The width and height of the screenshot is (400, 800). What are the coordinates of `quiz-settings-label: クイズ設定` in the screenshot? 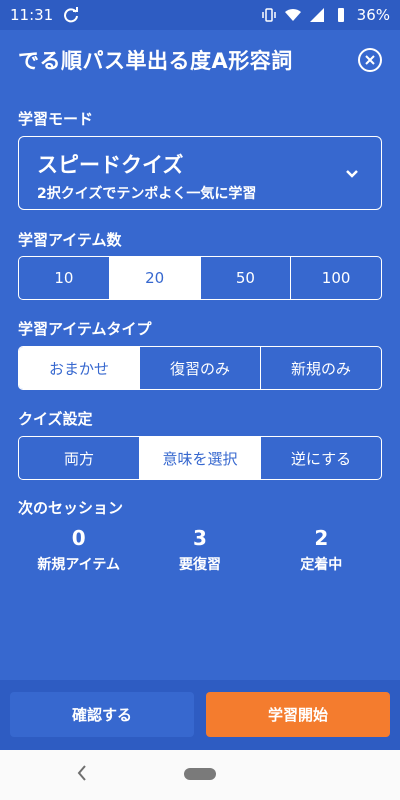 It's located at (55, 419).